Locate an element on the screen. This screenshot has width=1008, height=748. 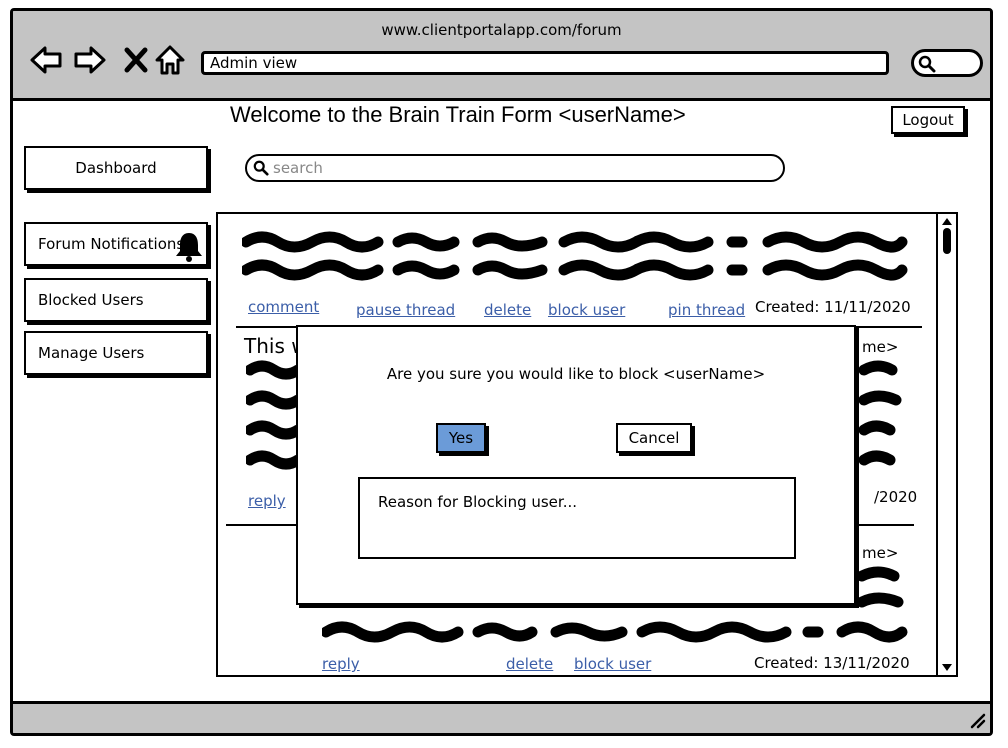
sidebar-item-manage-users: Manage Users is located at coordinates (116, 353).